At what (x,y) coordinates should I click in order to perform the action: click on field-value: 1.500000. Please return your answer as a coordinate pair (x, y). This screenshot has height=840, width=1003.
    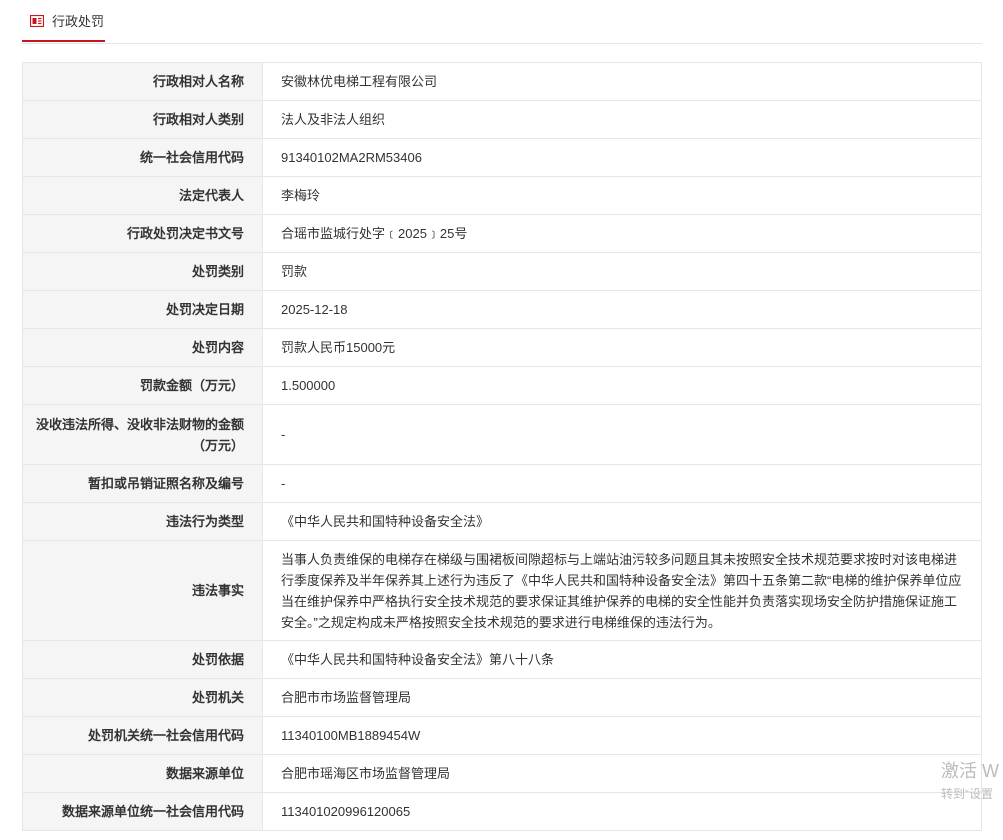
    Looking at the image, I should click on (622, 385).